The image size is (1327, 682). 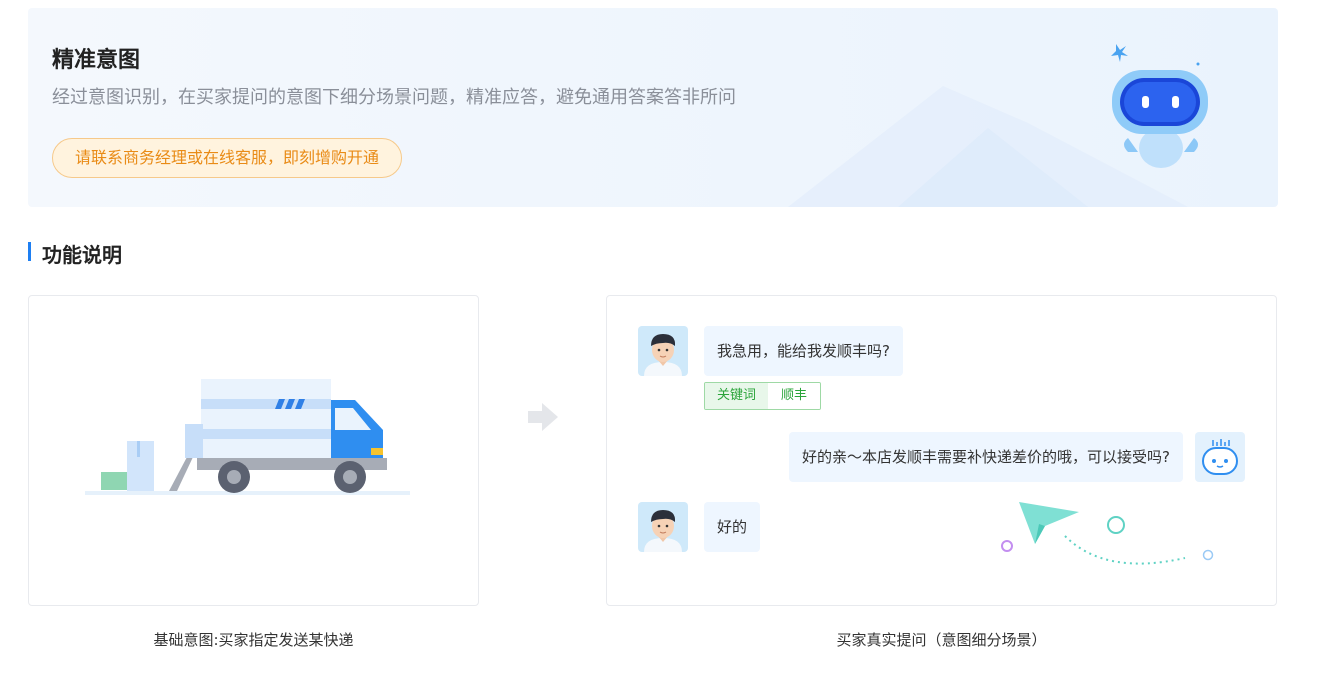 I want to click on buyer-question-caption: 买家真实提问（意图细分场景）, so click(x=941, y=640).